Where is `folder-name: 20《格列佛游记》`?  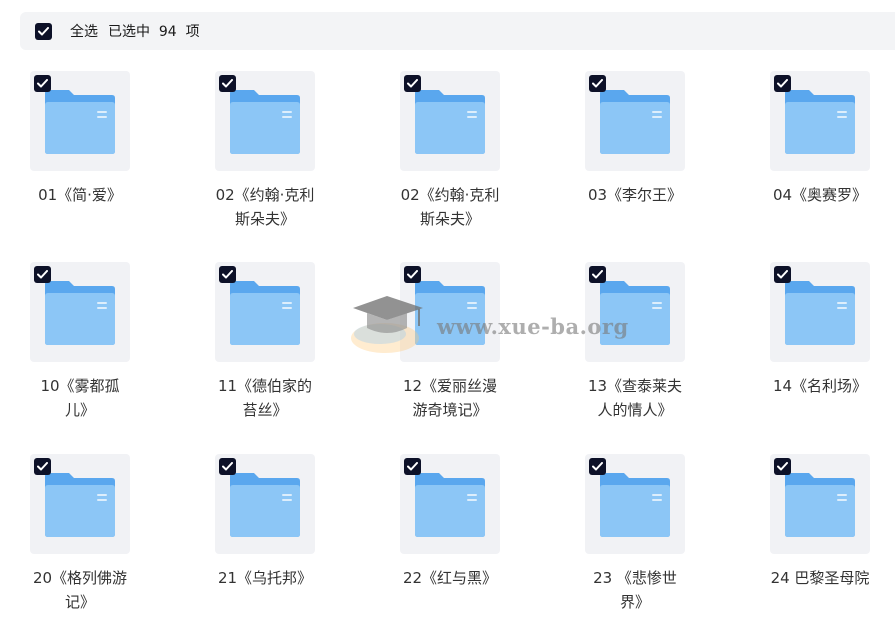
folder-name: 20《格列佛游记》 is located at coordinates (80, 590).